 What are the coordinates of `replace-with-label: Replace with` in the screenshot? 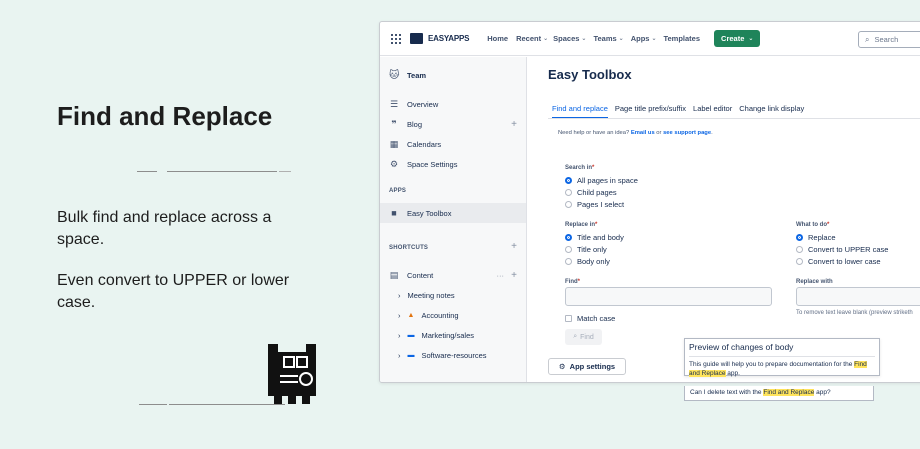 It's located at (814, 282).